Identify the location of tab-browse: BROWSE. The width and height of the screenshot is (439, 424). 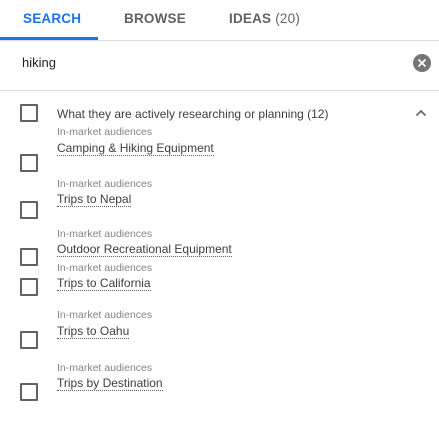
(155, 18).